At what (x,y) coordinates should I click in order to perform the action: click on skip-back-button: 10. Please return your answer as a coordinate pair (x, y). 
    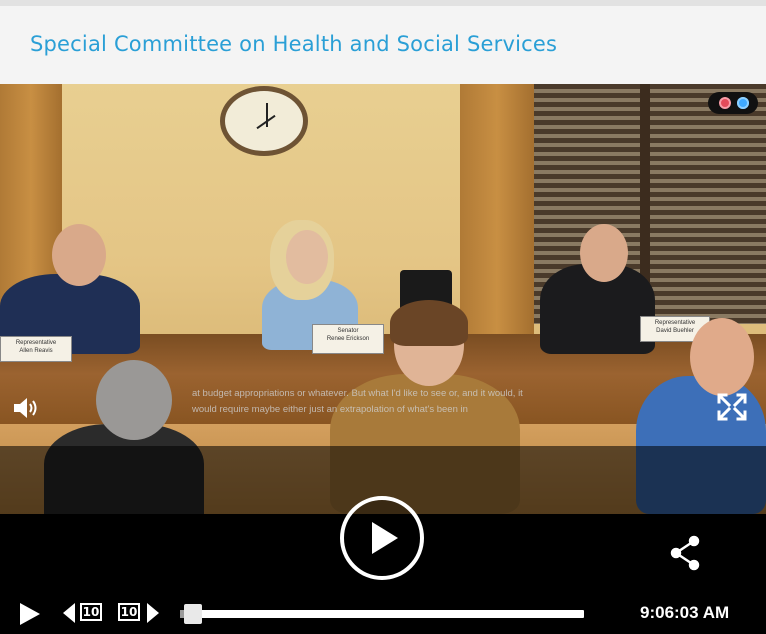
    Looking at the image, I should click on (85, 613).